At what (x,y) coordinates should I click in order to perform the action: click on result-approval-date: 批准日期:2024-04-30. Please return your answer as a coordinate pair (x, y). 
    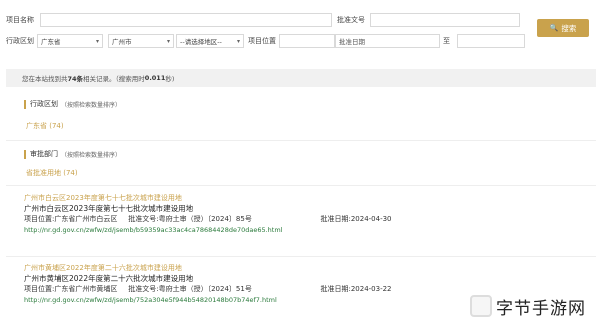
    Looking at the image, I should click on (356, 219).